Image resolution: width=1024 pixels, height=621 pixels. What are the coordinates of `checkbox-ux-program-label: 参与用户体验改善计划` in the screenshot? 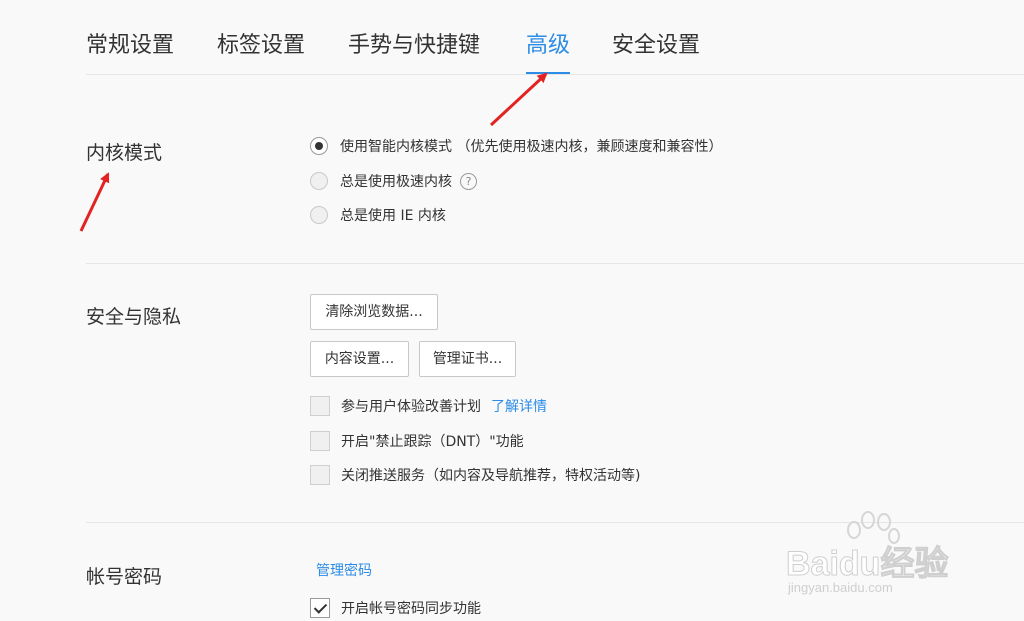 It's located at (411, 407).